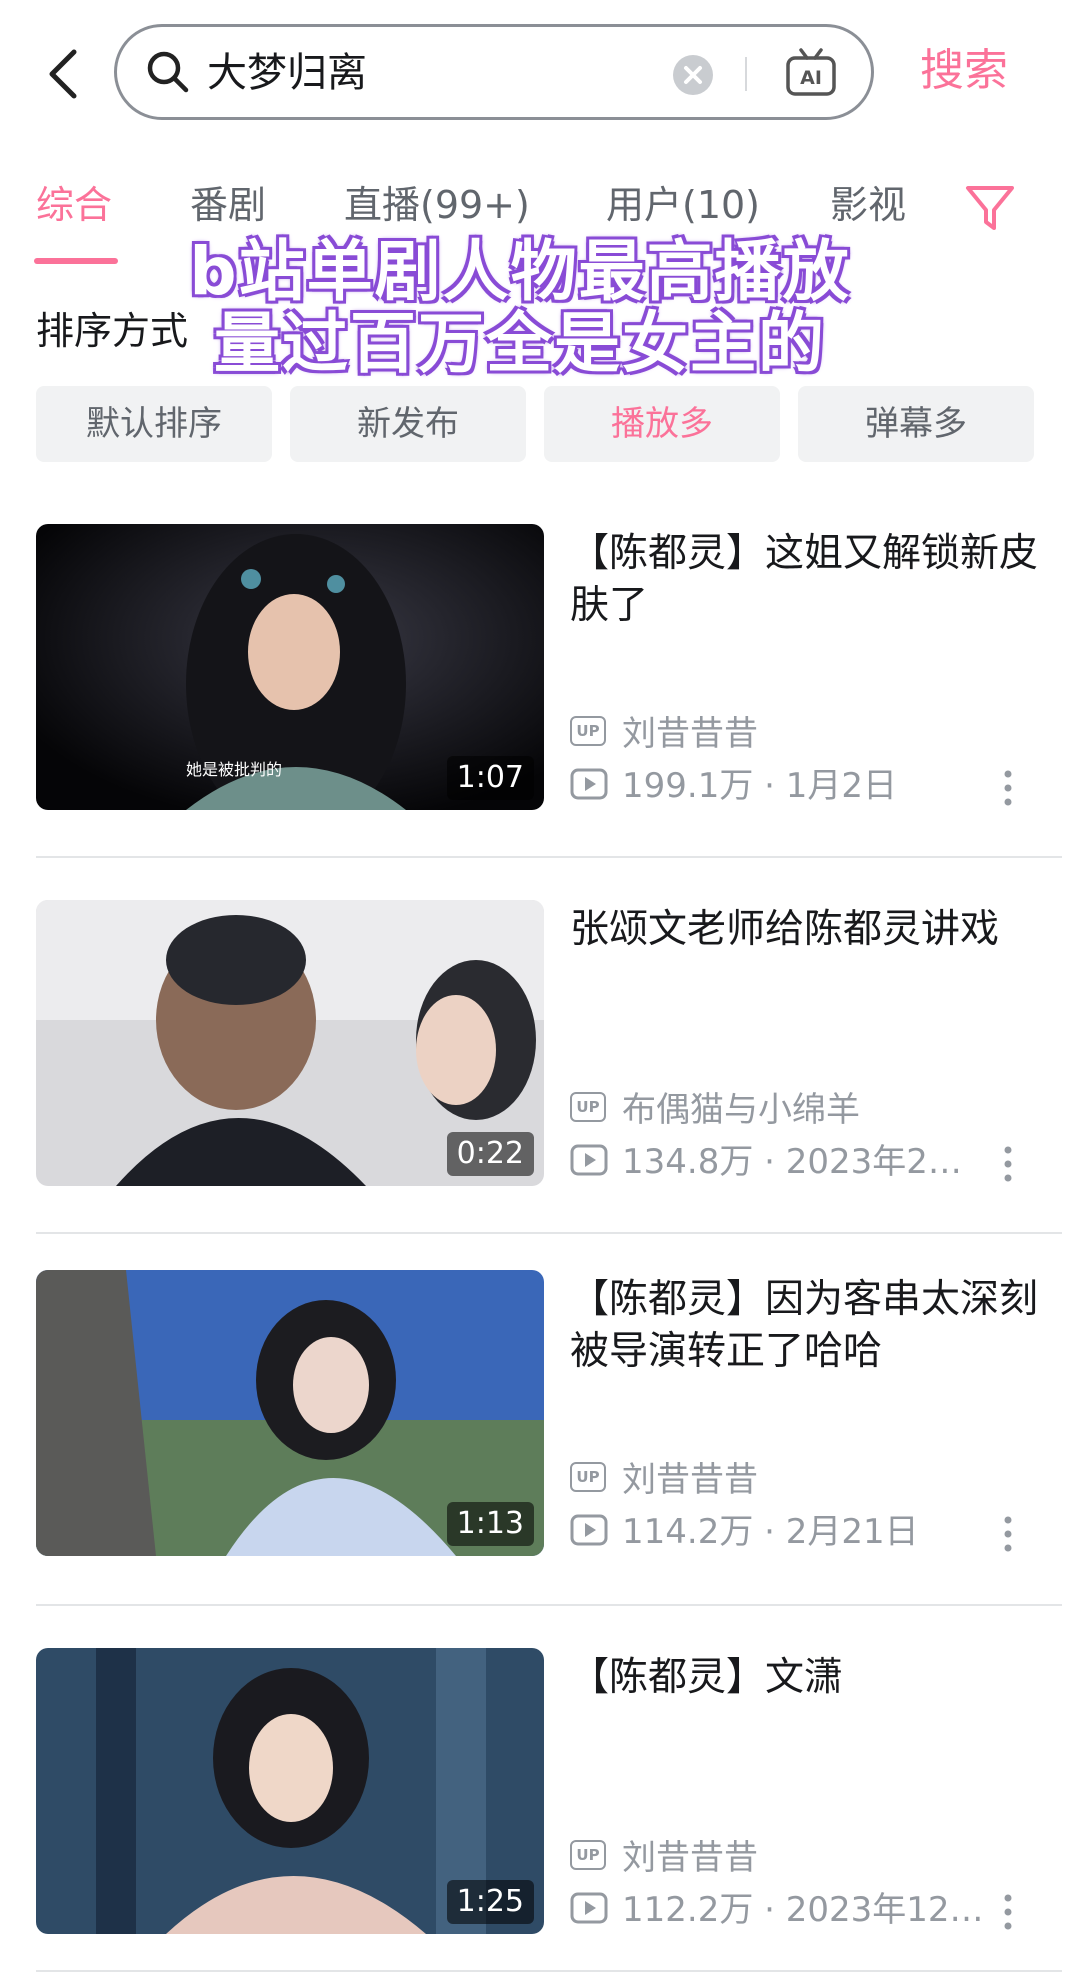 The image size is (1080, 1988). What do you see at coordinates (154, 424) in the screenshot?
I see `sort-default-button: 默认排序` at bounding box center [154, 424].